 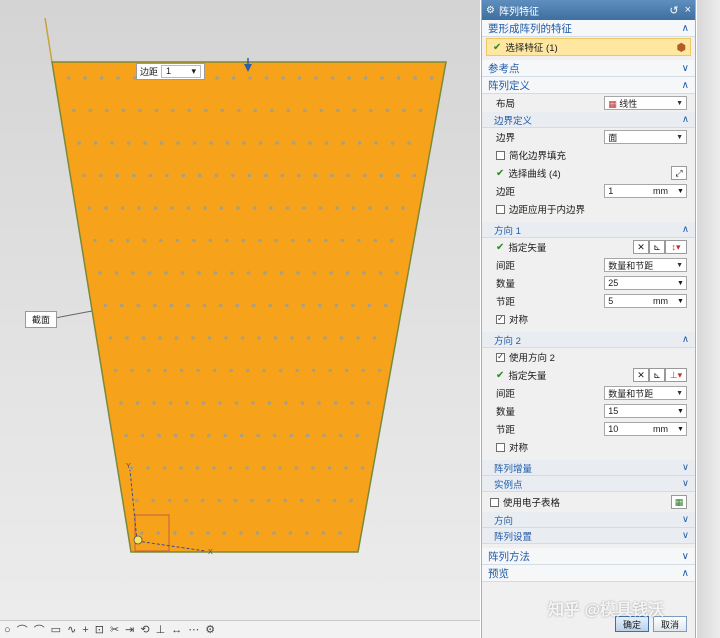 I want to click on vector-type-icon: ⊥▾, so click(x=676, y=375).